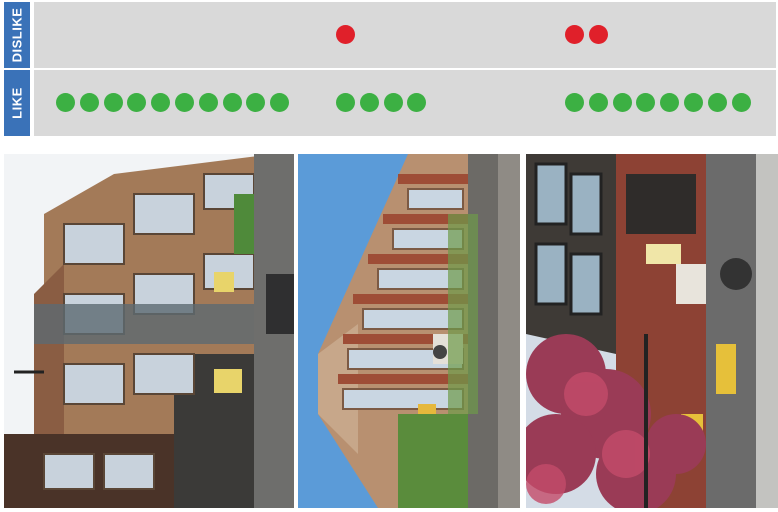 This screenshot has height=512, width=778. Describe the element at coordinates (405, 103) in the screenshot. I see `like-dot-track` at that location.